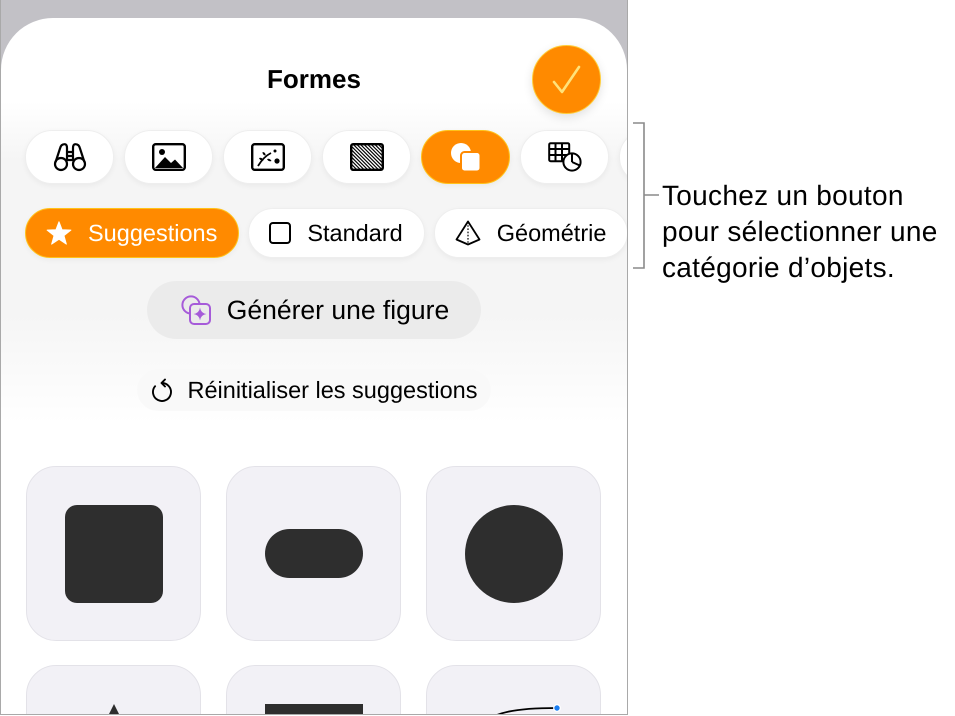  Describe the element at coordinates (367, 157) in the screenshot. I see `hatched-rectangle-icon` at that location.